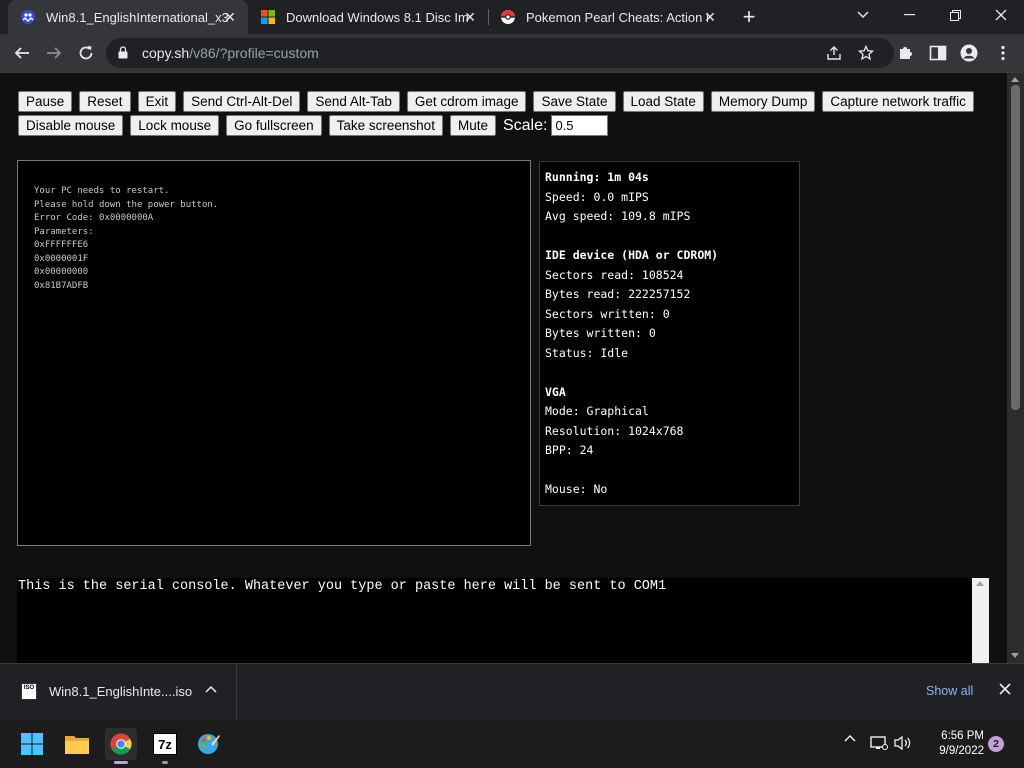 The height and width of the screenshot is (768, 1024). Describe the element at coordinates (597, 196) in the screenshot. I see `stat-speed: Speed: 0.0 mIPS` at that location.